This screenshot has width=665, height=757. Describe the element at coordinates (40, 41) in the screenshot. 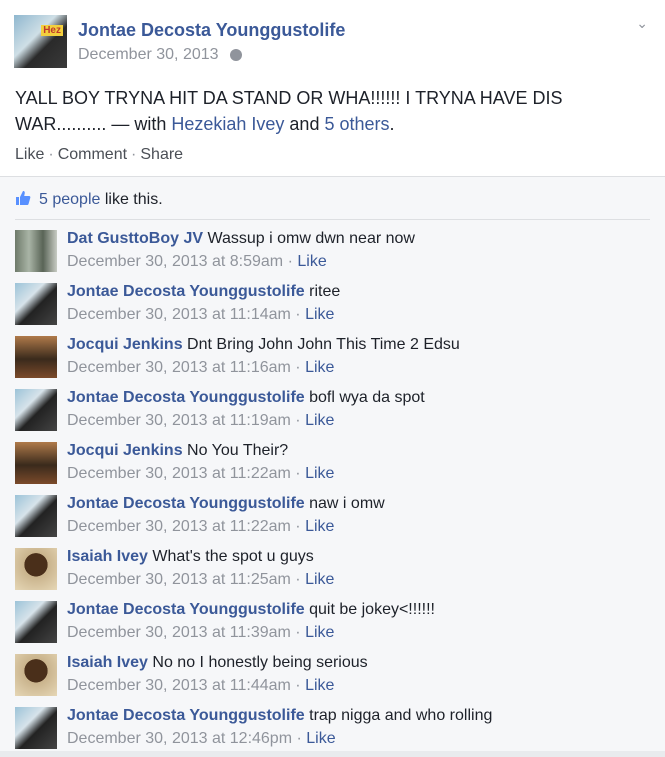

I see `author-avatar: Hez` at that location.